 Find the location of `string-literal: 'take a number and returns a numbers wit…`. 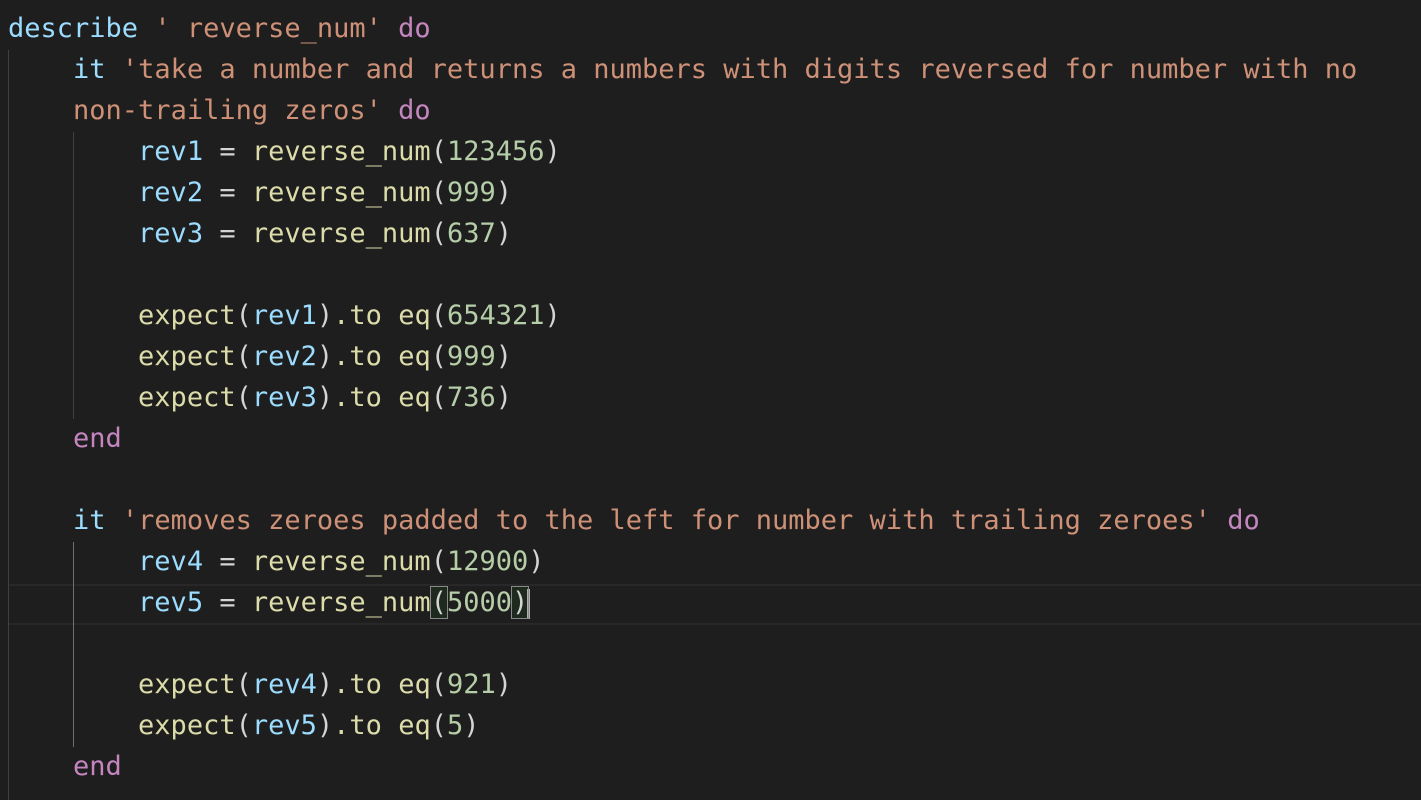

string-literal: 'take a number and returns a numbers wit… is located at coordinates (739, 69).